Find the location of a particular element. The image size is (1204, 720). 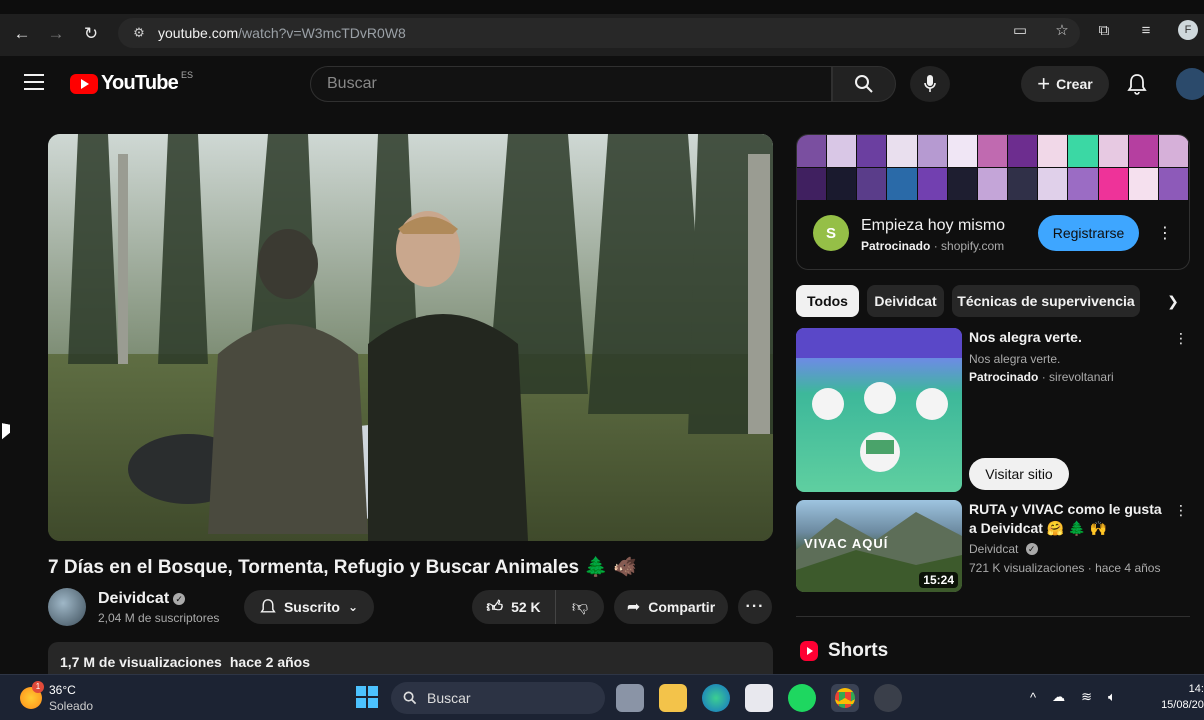

cast-icon: ▭ is located at coordinates (1020, 30).